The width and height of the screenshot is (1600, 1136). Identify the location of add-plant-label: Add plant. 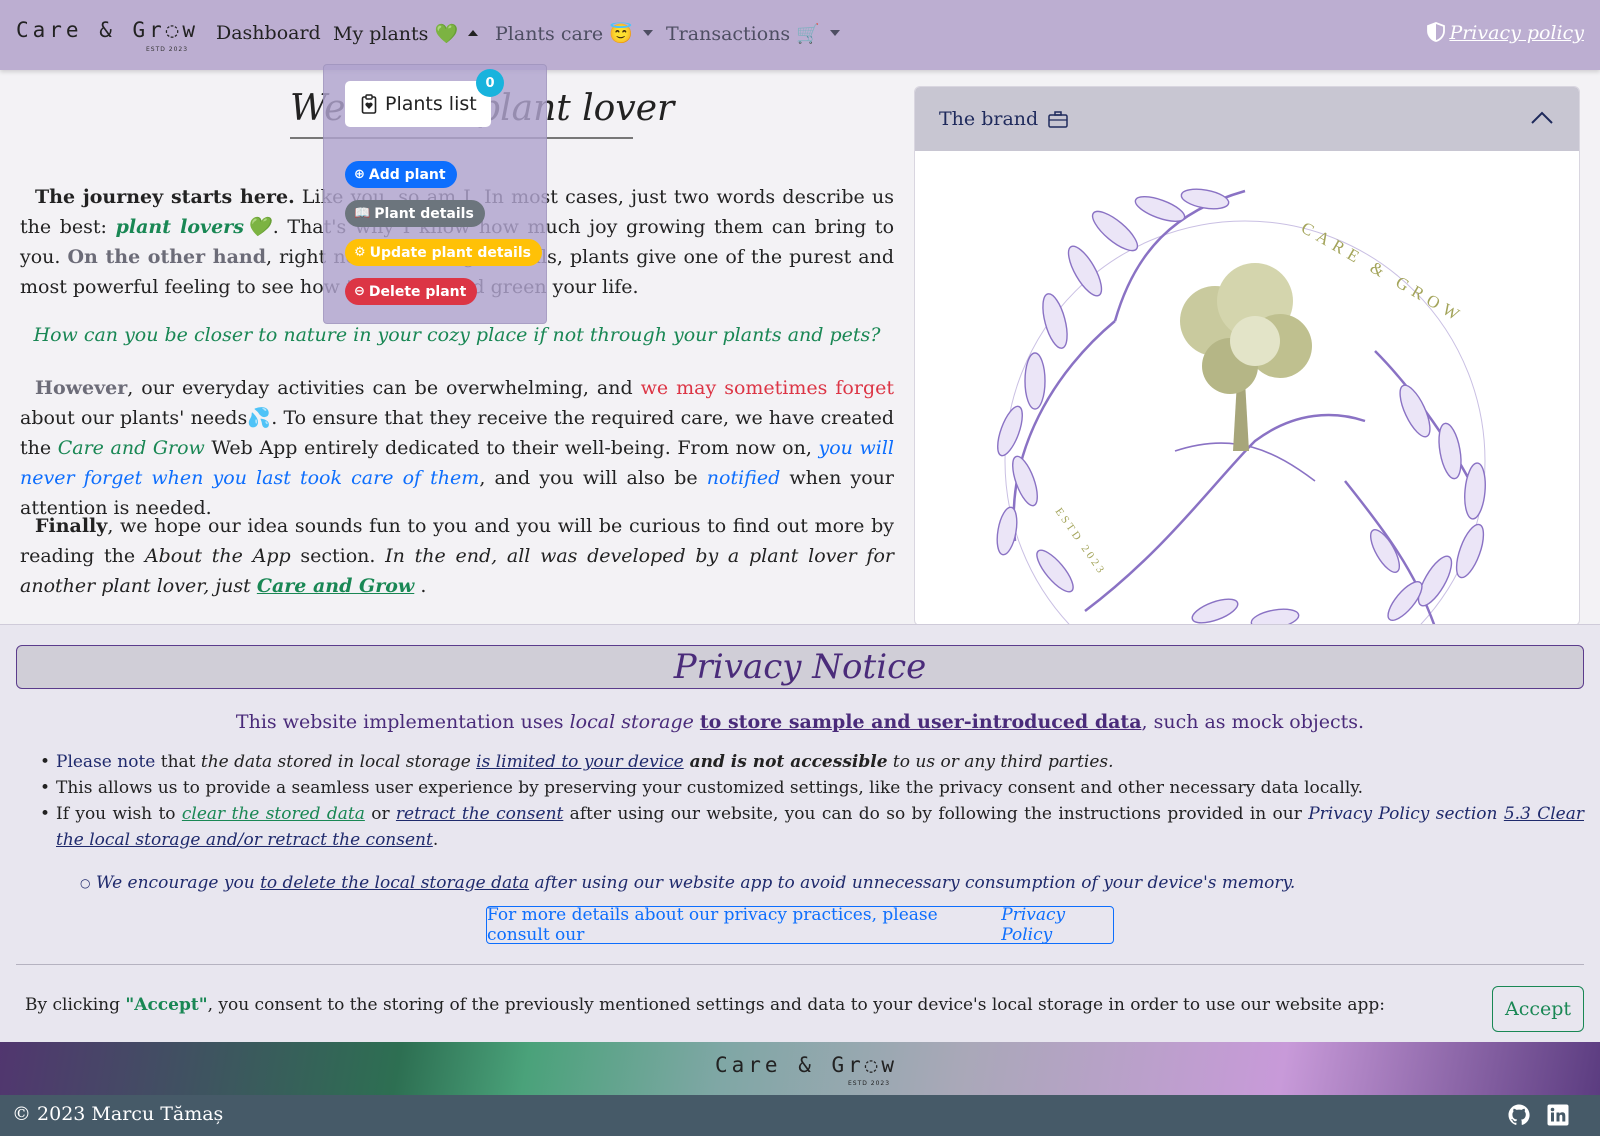
(407, 174).